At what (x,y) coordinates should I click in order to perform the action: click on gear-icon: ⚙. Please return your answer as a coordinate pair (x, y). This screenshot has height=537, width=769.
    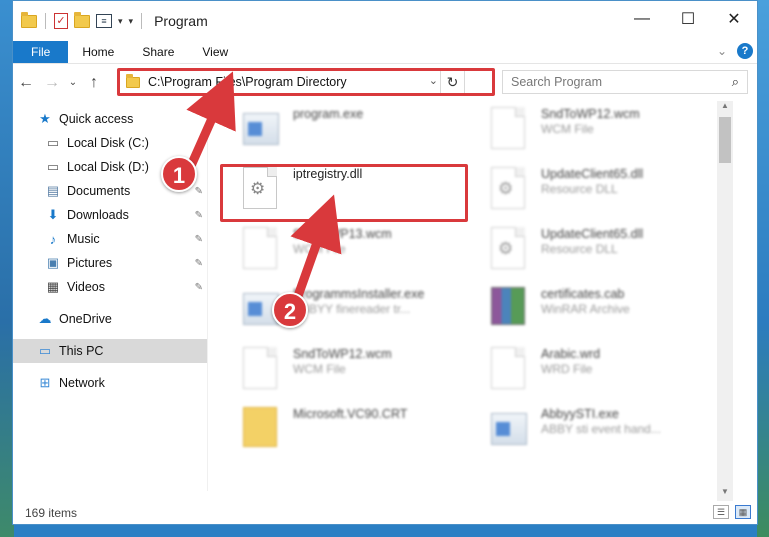
    Looking at the image, I should click on (506, 248).